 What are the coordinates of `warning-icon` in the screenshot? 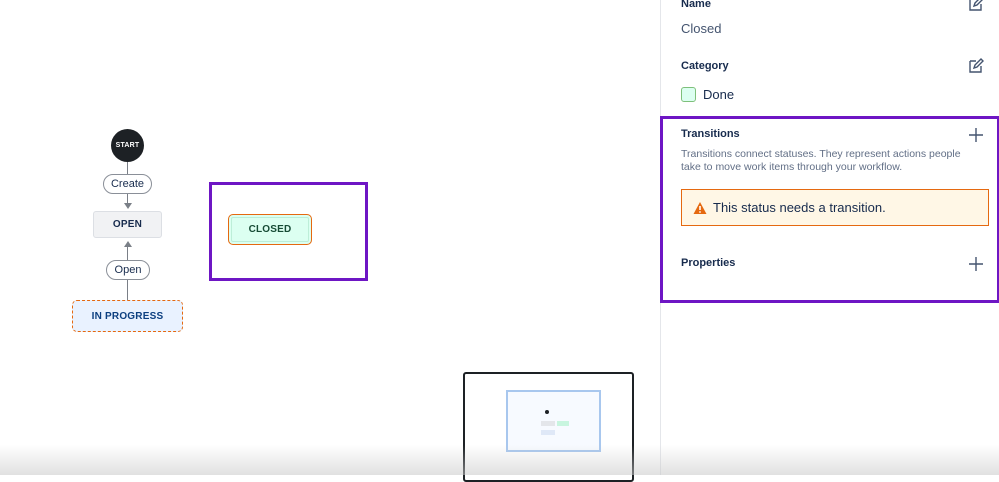 It's located at (700, 207).